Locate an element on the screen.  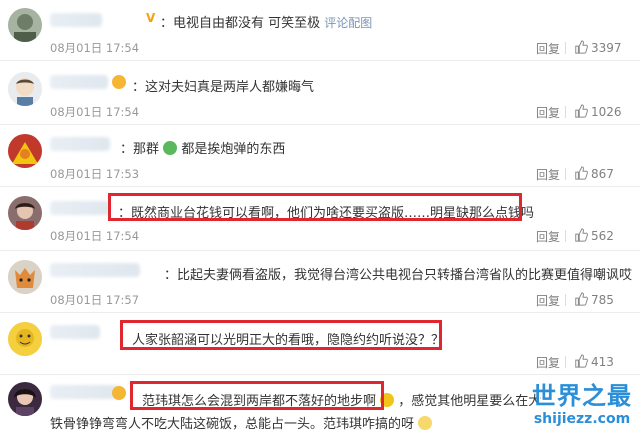
like-button: 1026 is located at coordinates (598, 111).